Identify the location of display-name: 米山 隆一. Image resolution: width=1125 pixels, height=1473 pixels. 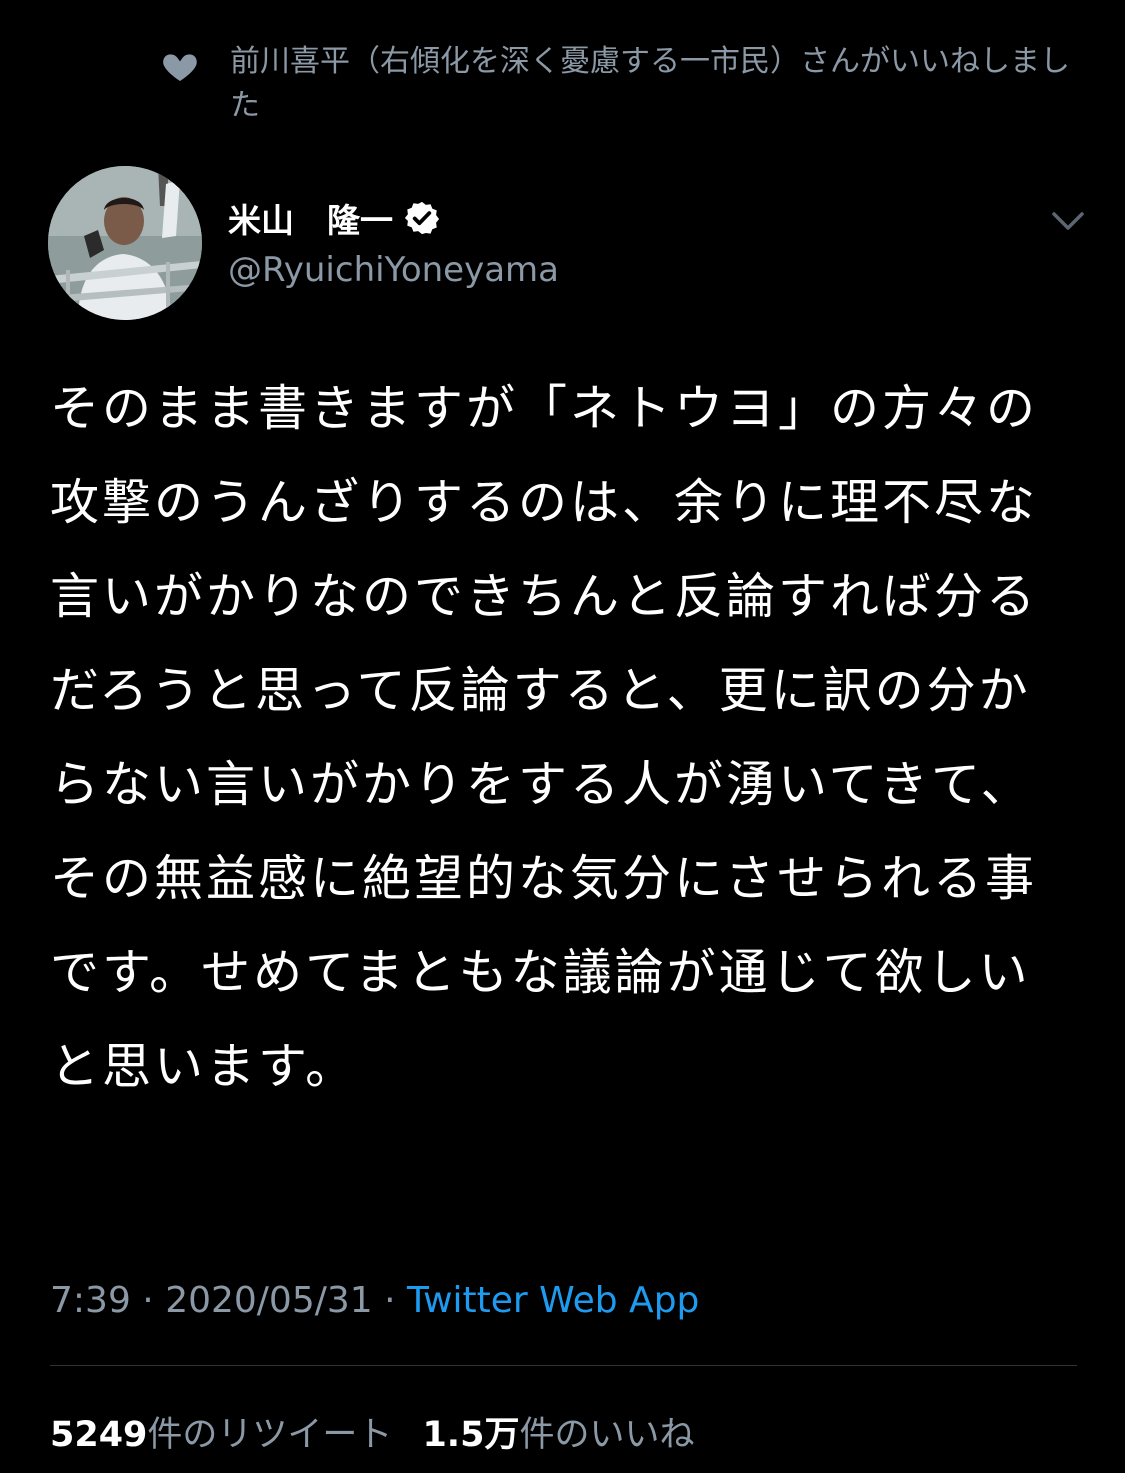
(310, 220).